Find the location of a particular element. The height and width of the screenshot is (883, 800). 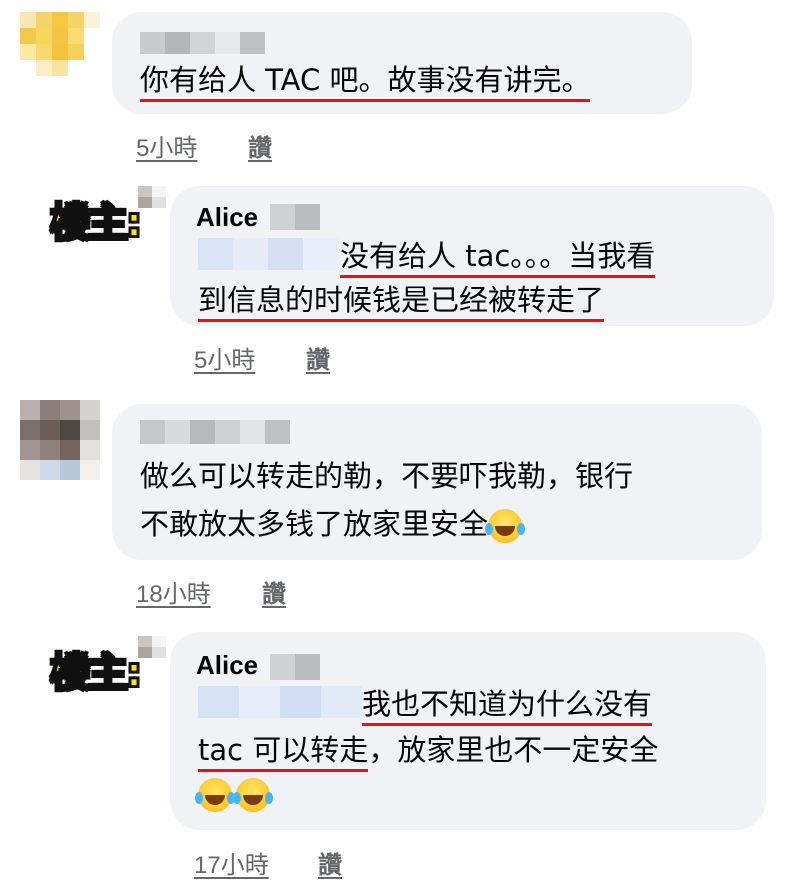

comment-text-line-1: 做么可以转走的勒，不要吓我勒，银行 is located at coordinates (387, 476).